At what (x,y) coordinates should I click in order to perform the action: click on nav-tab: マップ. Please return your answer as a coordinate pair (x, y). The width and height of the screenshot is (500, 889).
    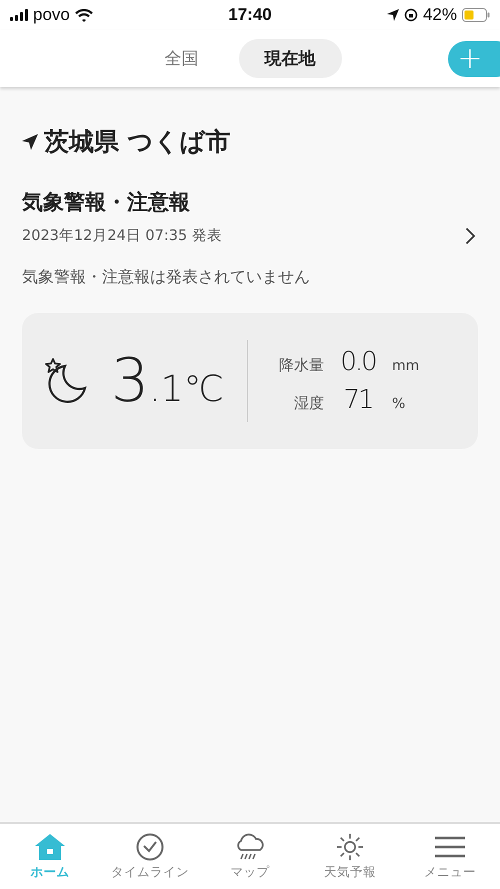
    Looking at the image, I should click on (250, 856).